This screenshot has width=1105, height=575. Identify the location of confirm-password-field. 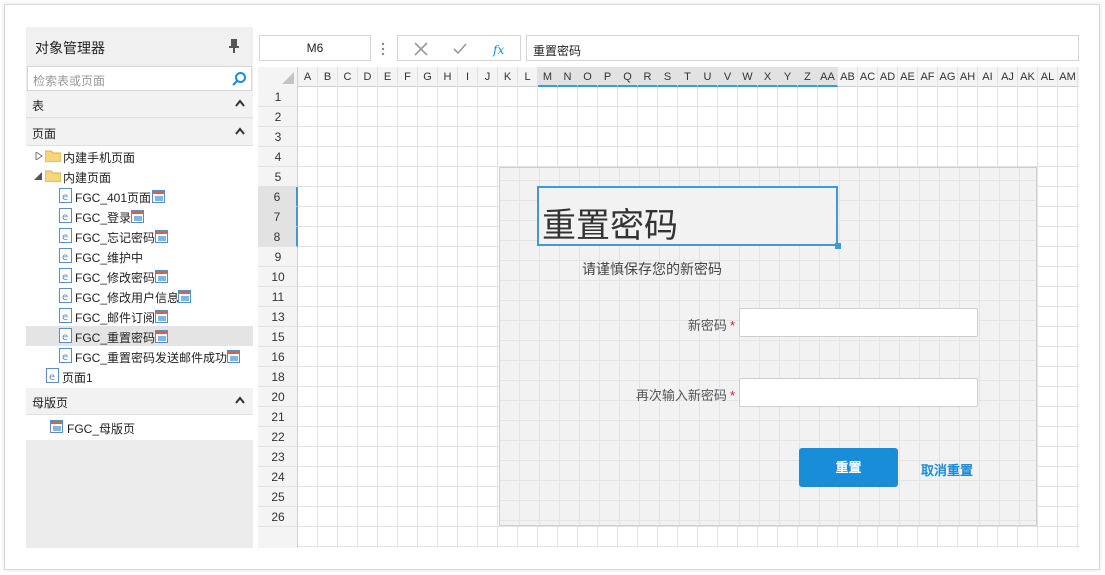
(858, 392).